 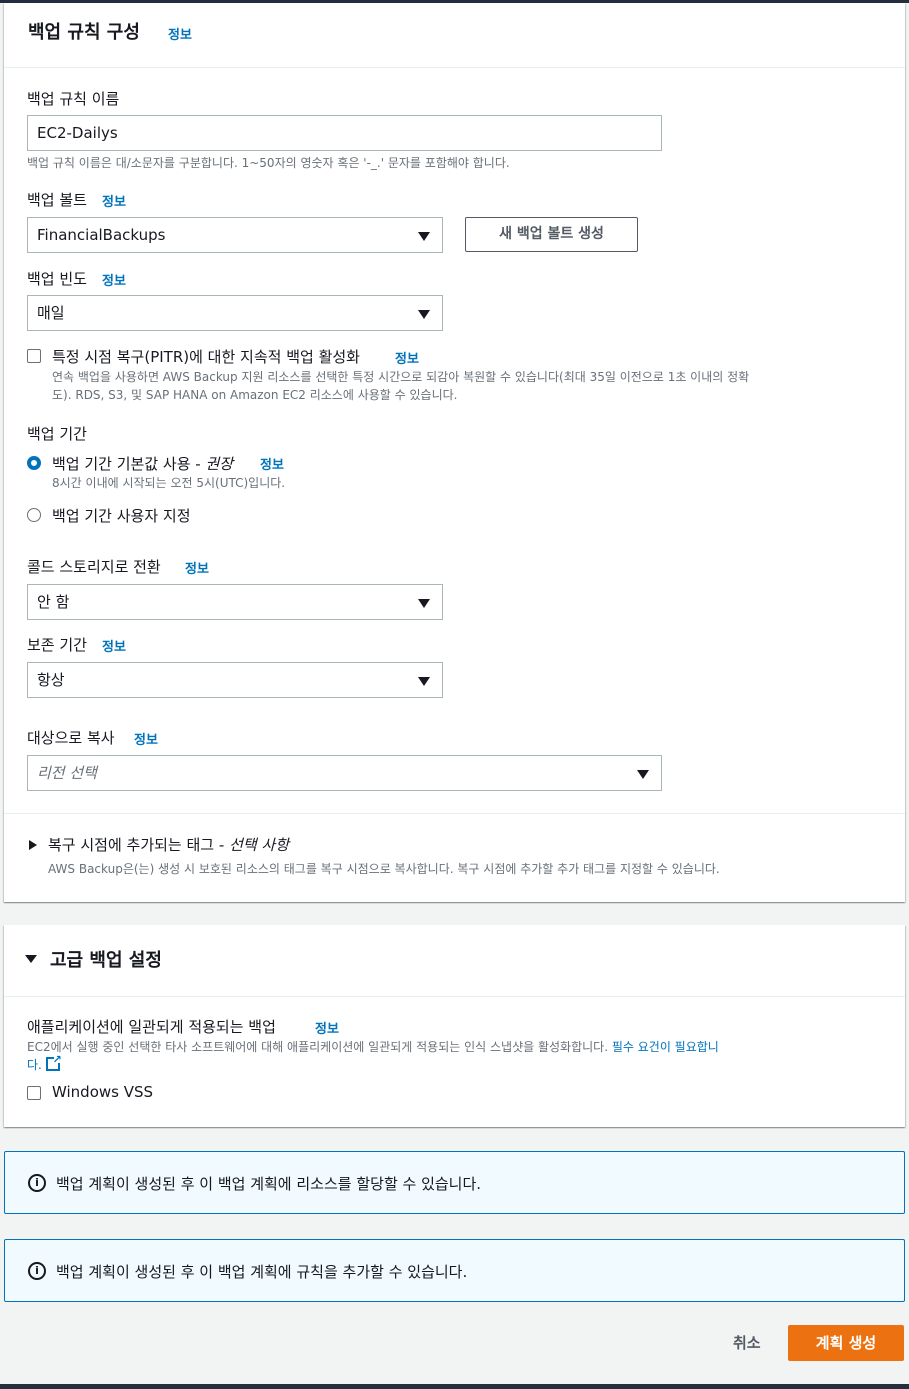 I want to click on region-select-placeholder: 리전 선택, so click(x=67, y=773).